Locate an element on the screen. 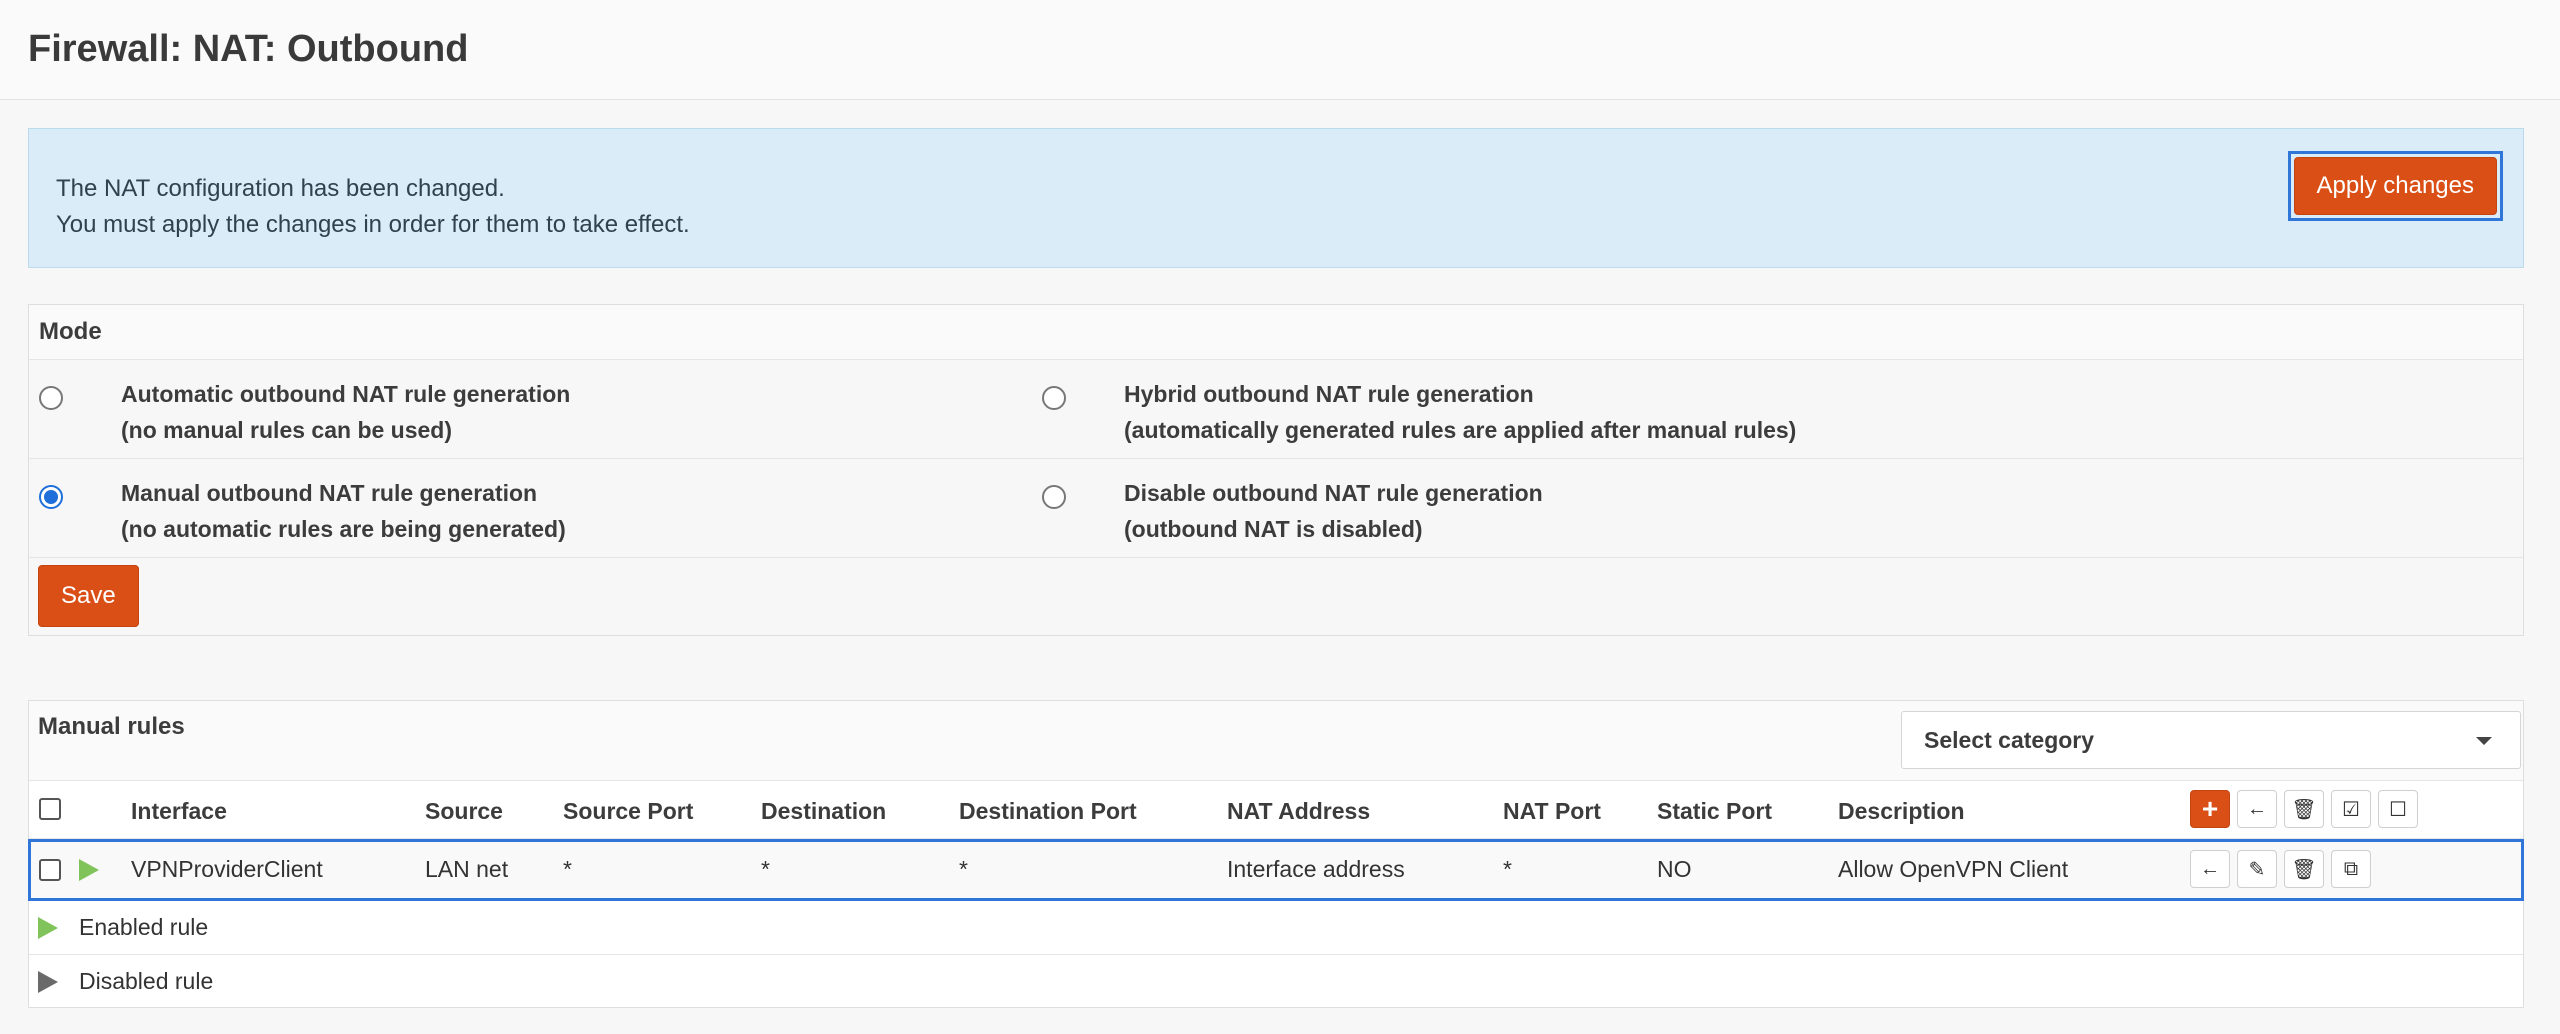 This screenshot has height=1034, width=2560. col-destination: Destination is located at coordinates (824, 811).